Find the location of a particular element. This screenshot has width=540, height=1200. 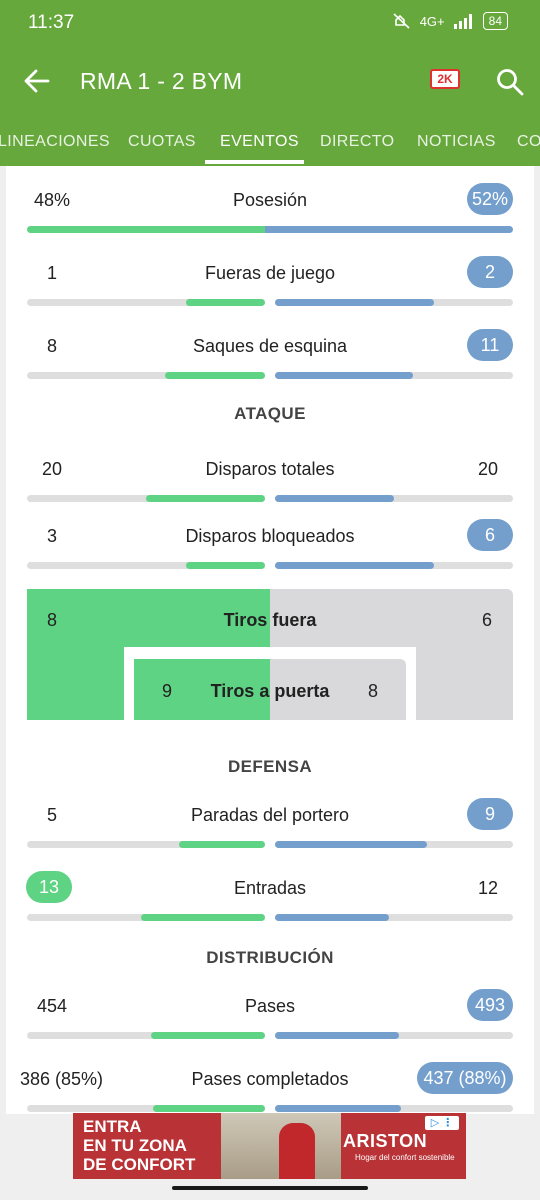

away-value: 9 is located at coordinates (490, 814).